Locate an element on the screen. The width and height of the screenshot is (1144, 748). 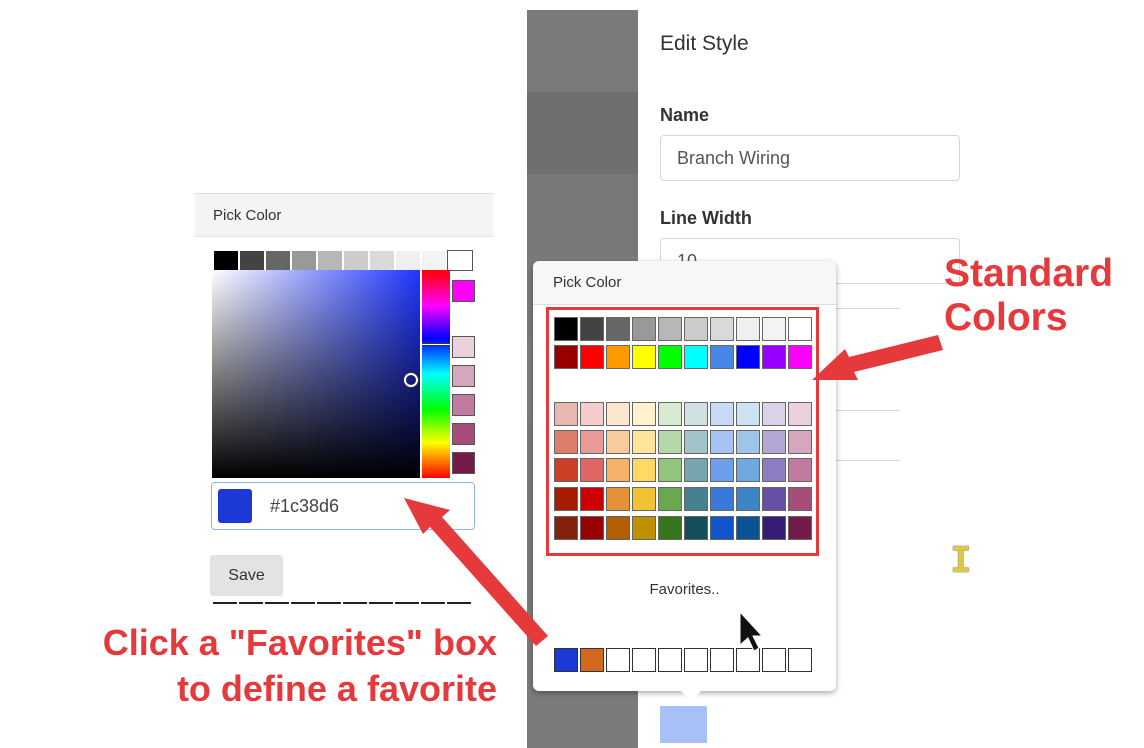
standard-colors-annotation: Standard Colors is located at coordinates (1028, 296).